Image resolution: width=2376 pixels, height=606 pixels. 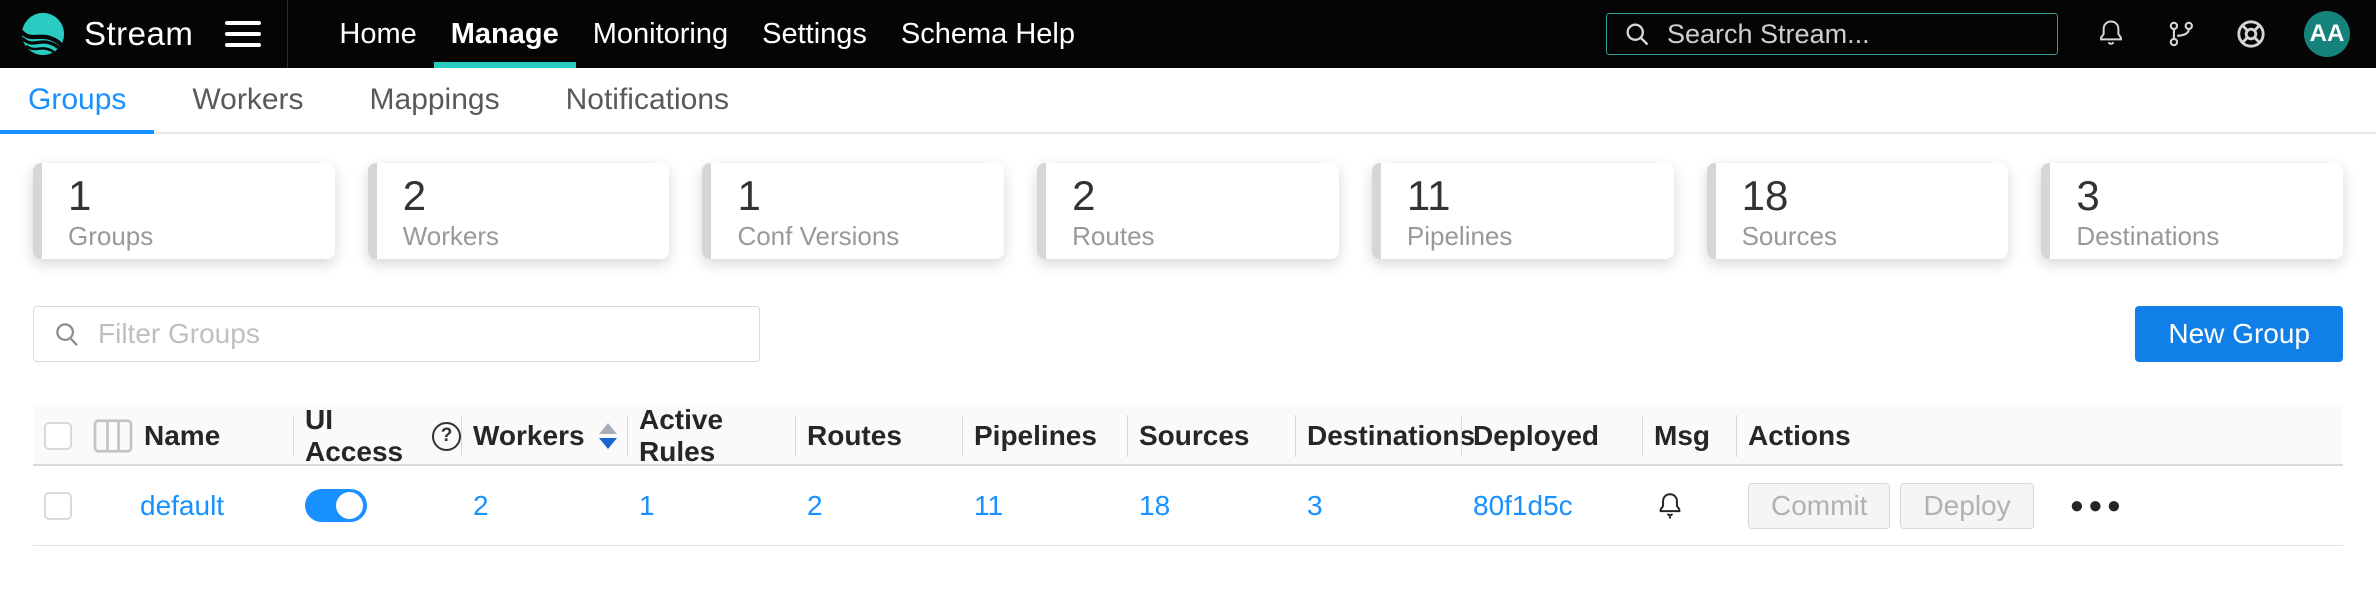 I want to click on global-search-input, so click(x=1854, y=34).